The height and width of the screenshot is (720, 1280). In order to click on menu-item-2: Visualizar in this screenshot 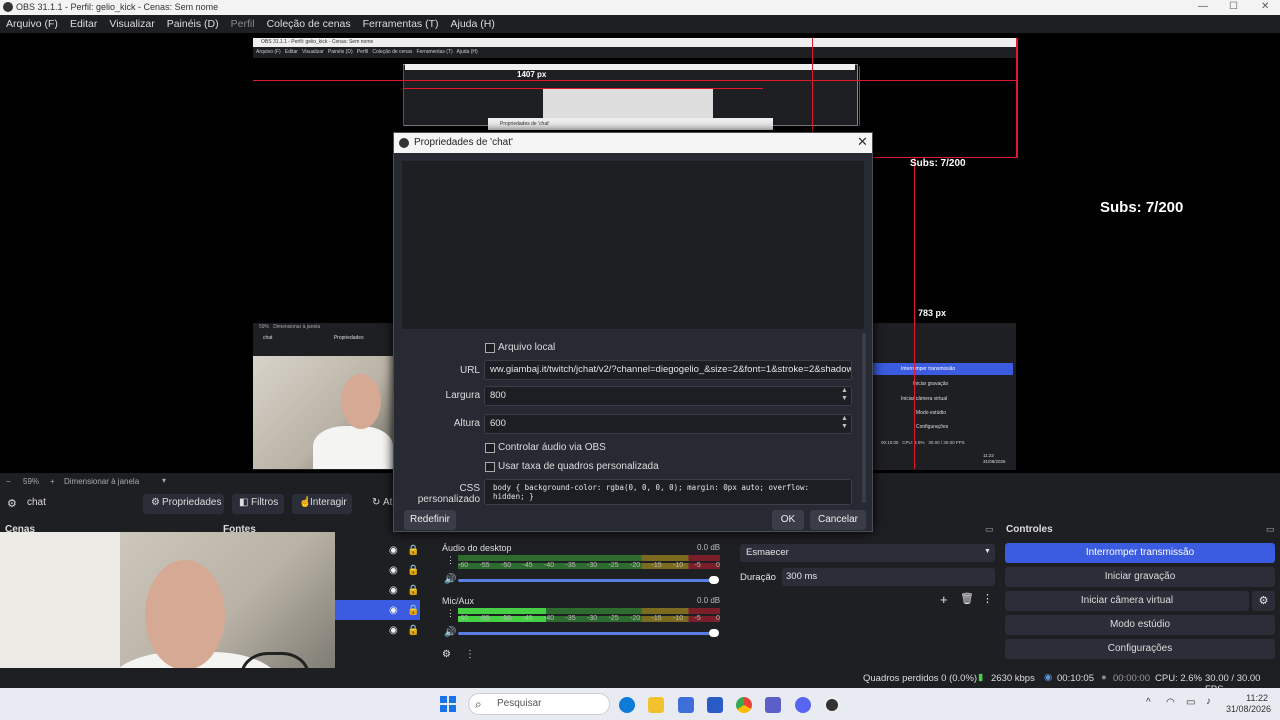, I will do `click(131, 24)`.